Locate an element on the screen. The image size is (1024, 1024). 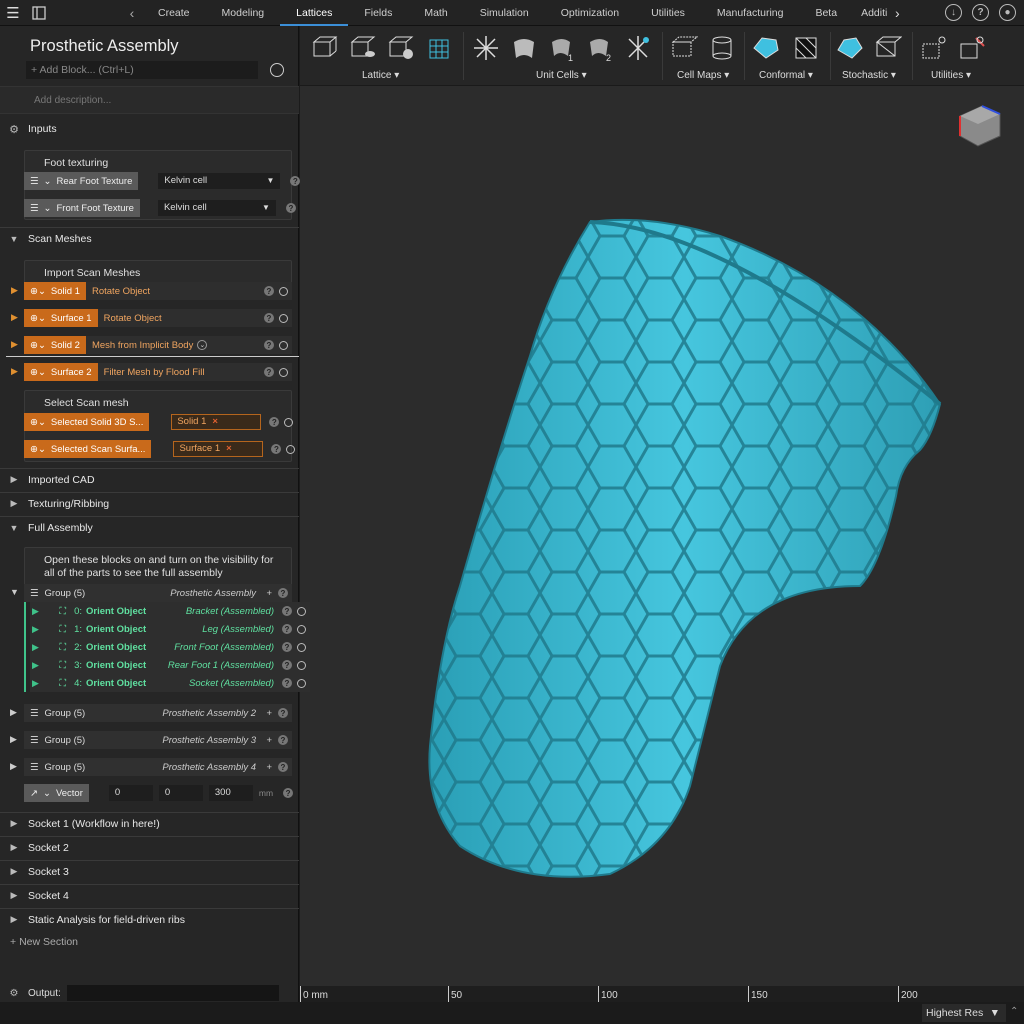
cell-map-cylinder-icon is located at coordinates (722, 48).